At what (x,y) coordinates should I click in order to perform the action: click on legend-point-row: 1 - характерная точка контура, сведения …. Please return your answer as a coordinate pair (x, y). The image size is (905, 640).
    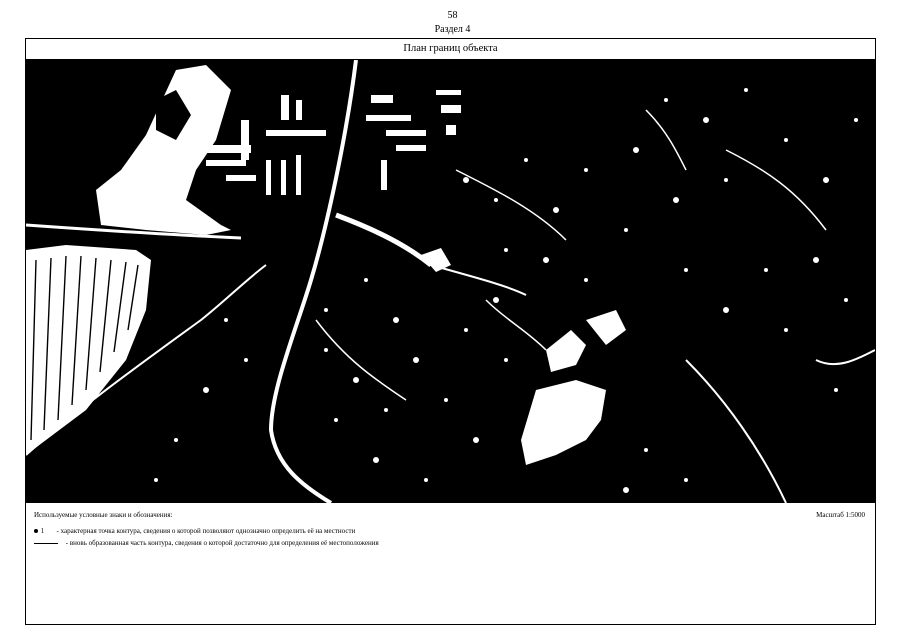
    Looking at the image, I should click on (194, 531).